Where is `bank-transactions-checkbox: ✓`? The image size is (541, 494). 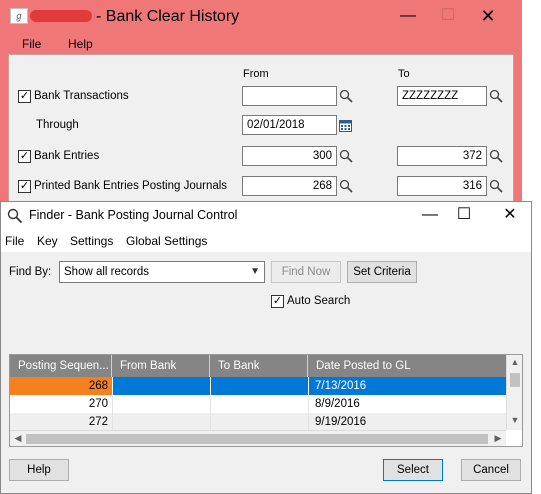
bank-transactions-checkbox: ✓ is located at coordinates (24, 96).